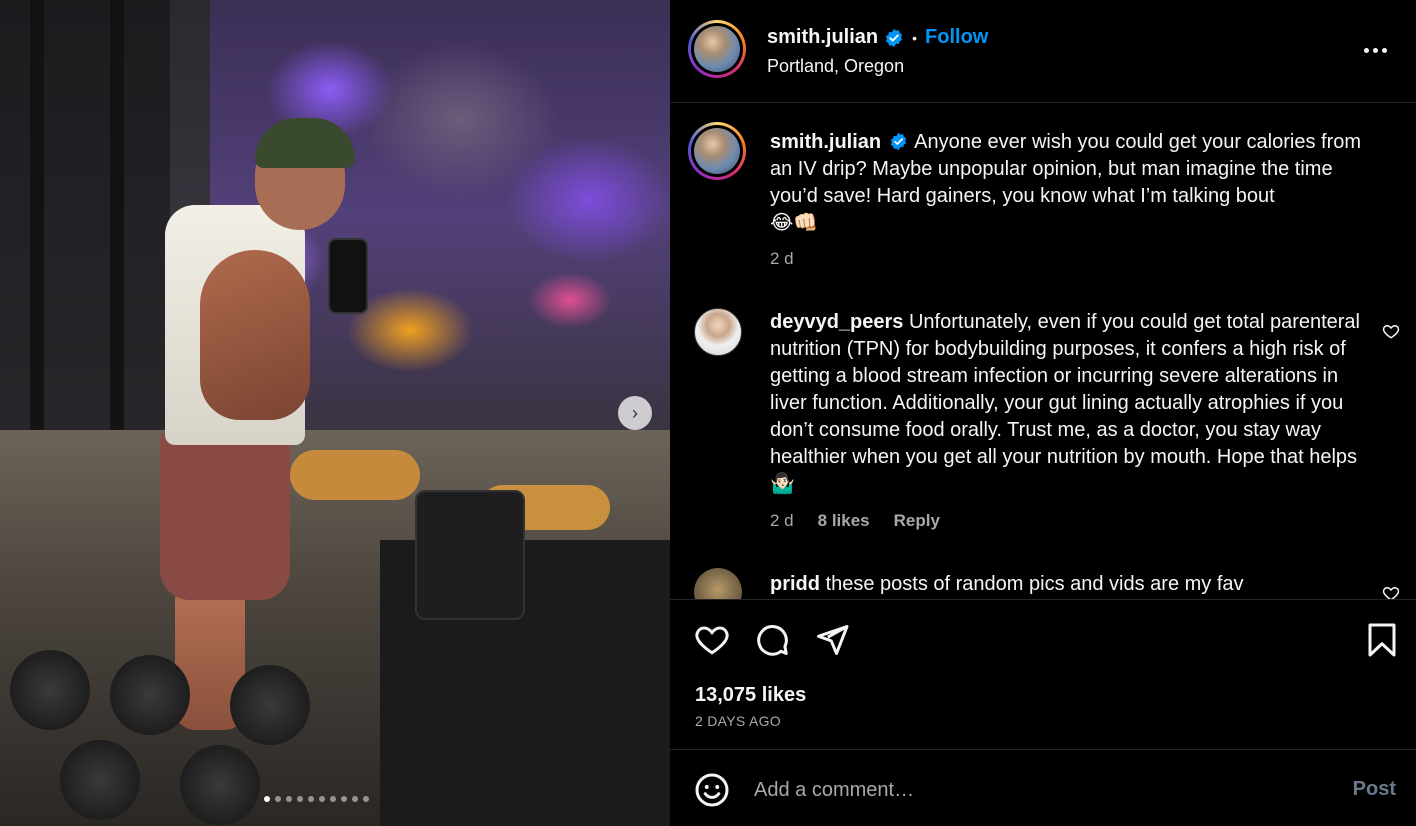  What do you see at coordinates (794, 223) in the screenshot?
I see `caption-emojis: 😂👊🏻` at bounding box center [794, 223].